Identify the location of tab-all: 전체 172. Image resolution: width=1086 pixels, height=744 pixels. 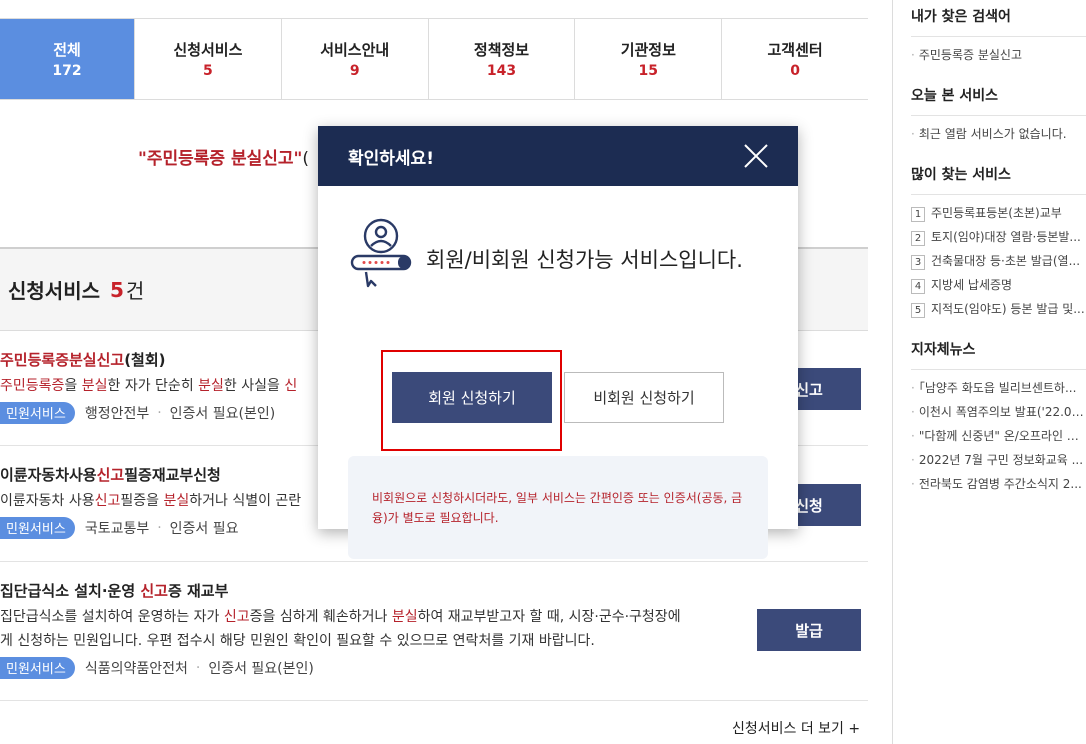
(67, 59).